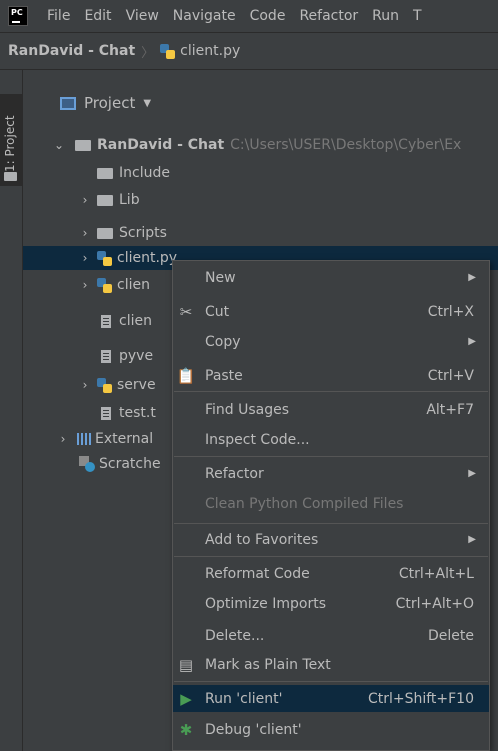  Describe the element at coordinates (124, 439) in the screenshot. I see `tree-item-label: External` at that location.